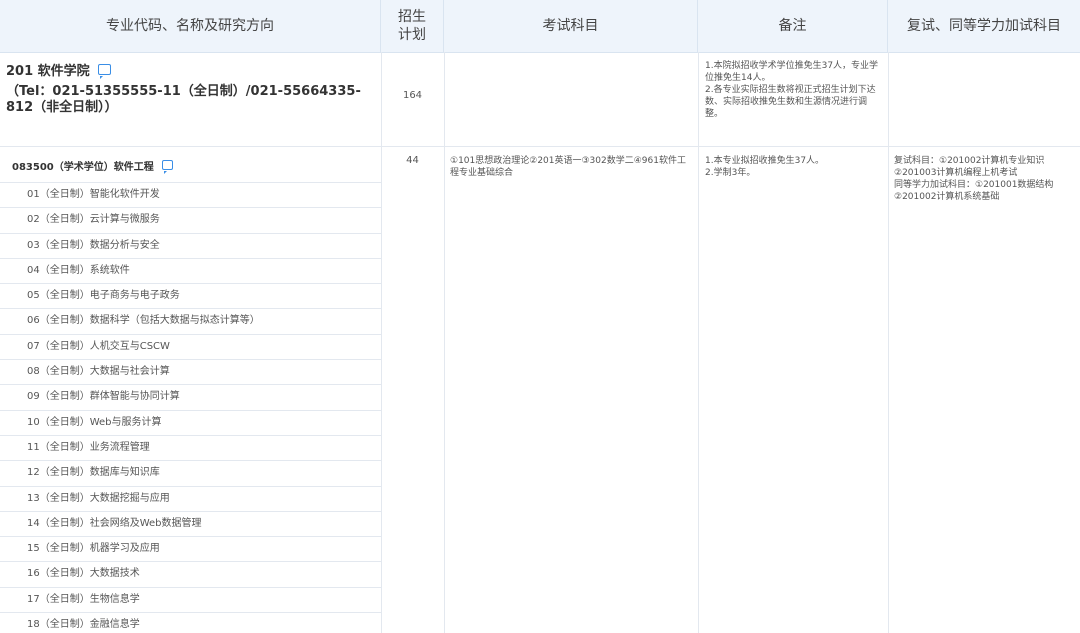 The height and width of the screenshot is (633, 1080). Describe the element at coordinates (792, 72) in the screenshot. I see `school-remark-1: 1.本院拟招收学术学位推免生37人，专业学位推免生14人。` at that location.